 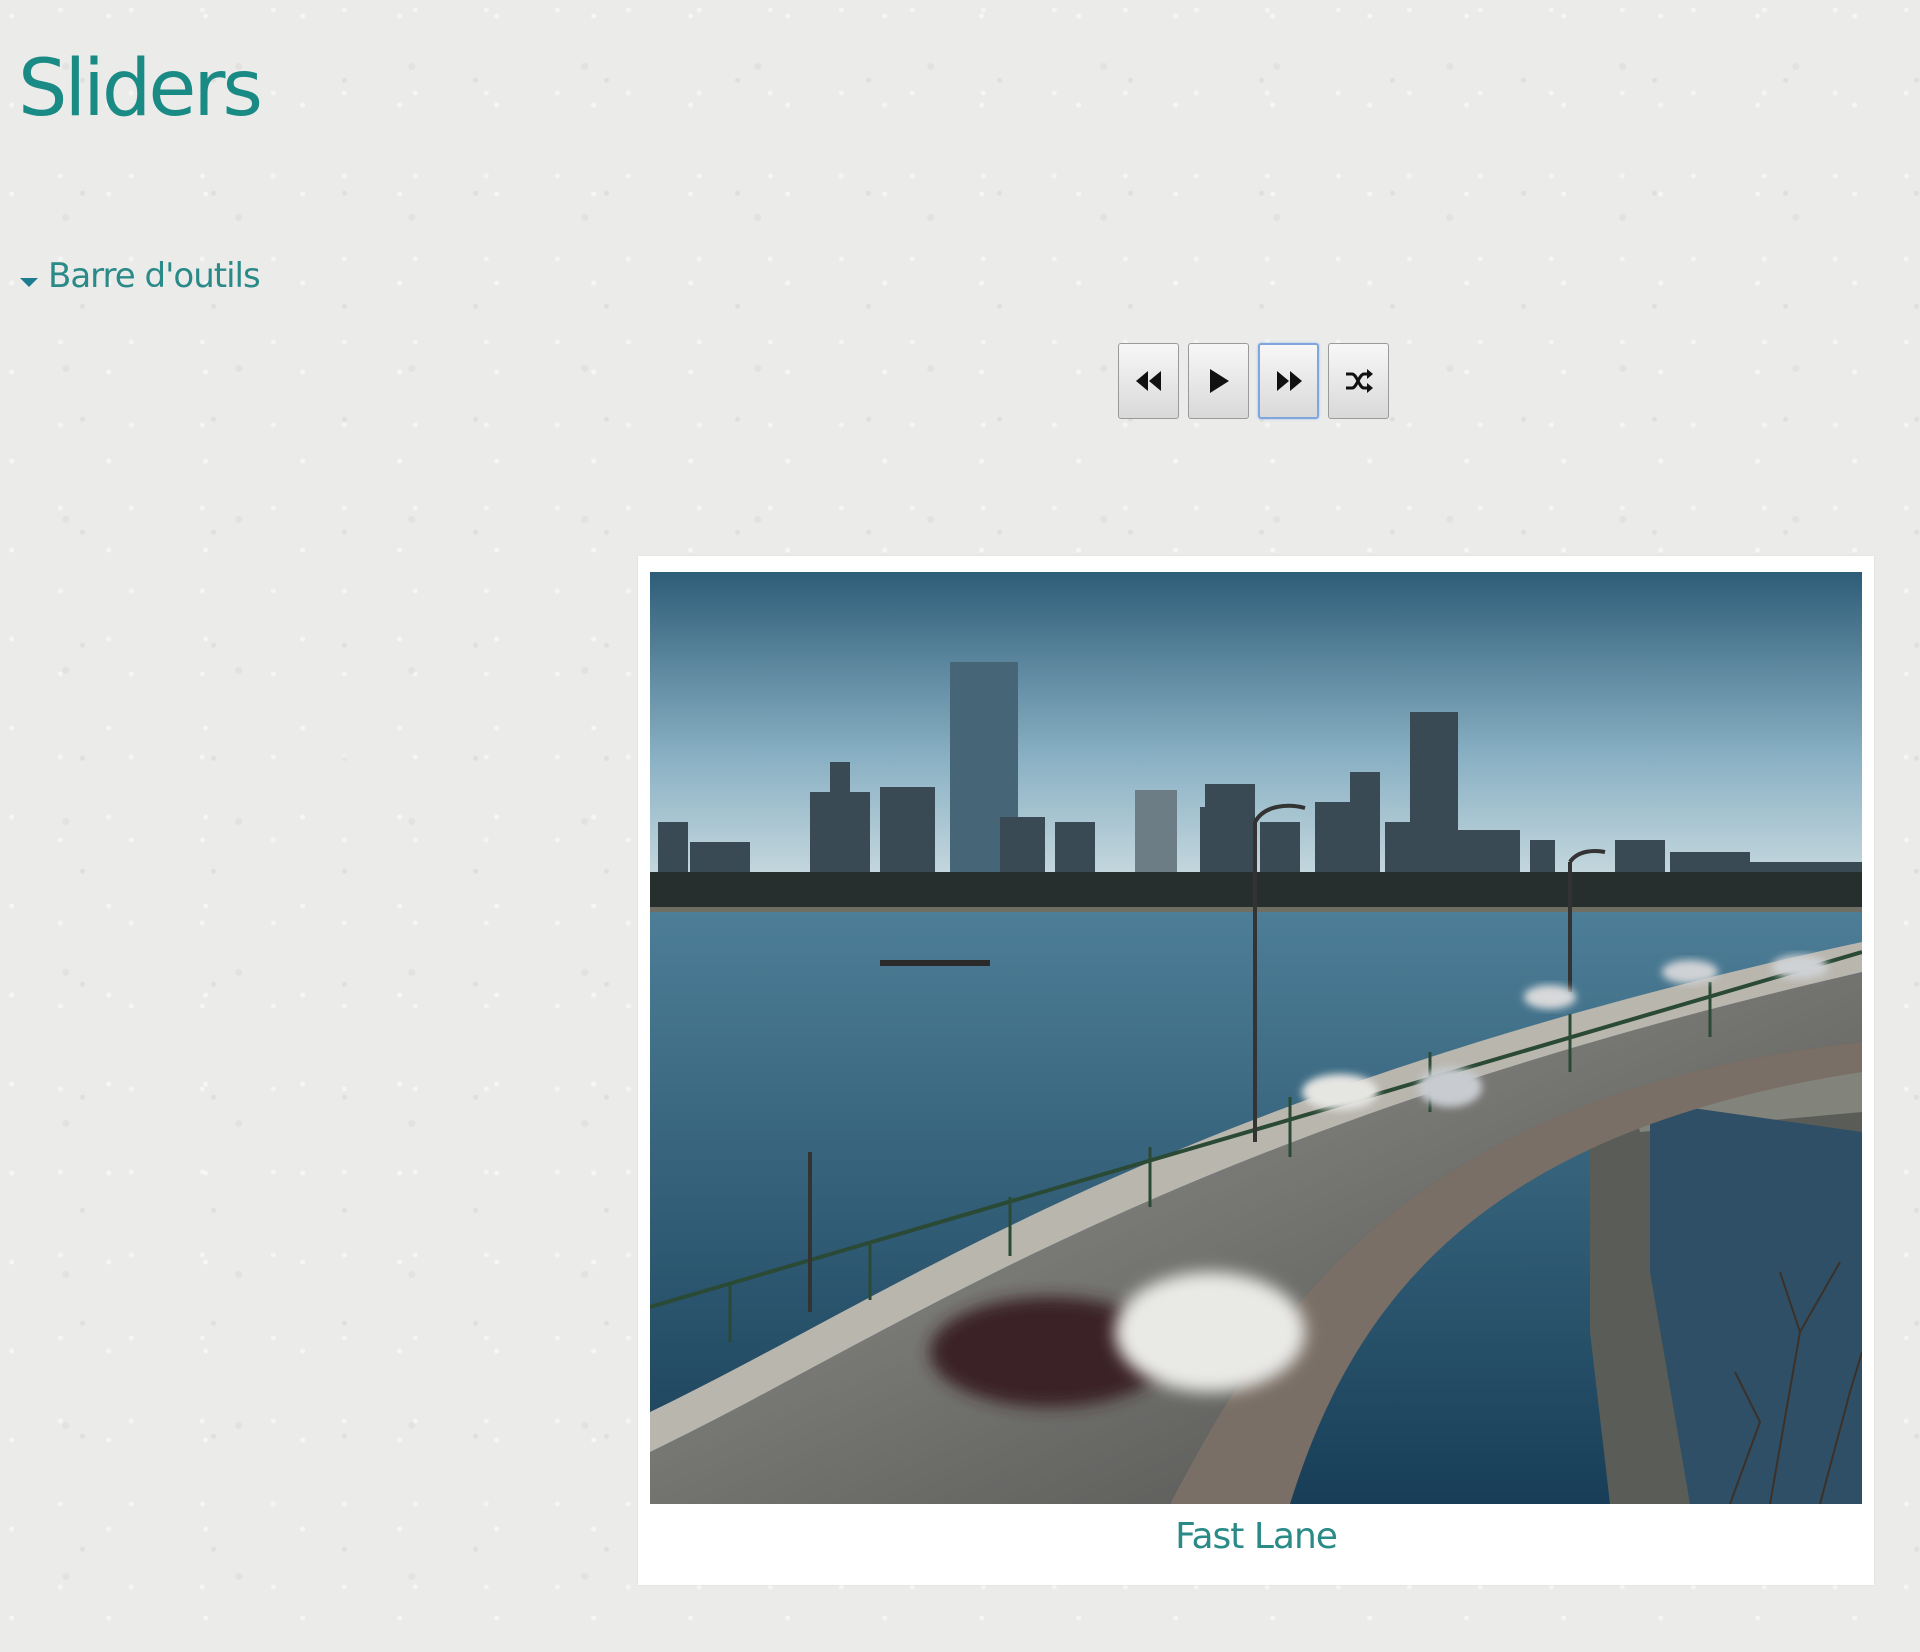 I want to click on page-title: Sliders, so click(x=140, y=89).